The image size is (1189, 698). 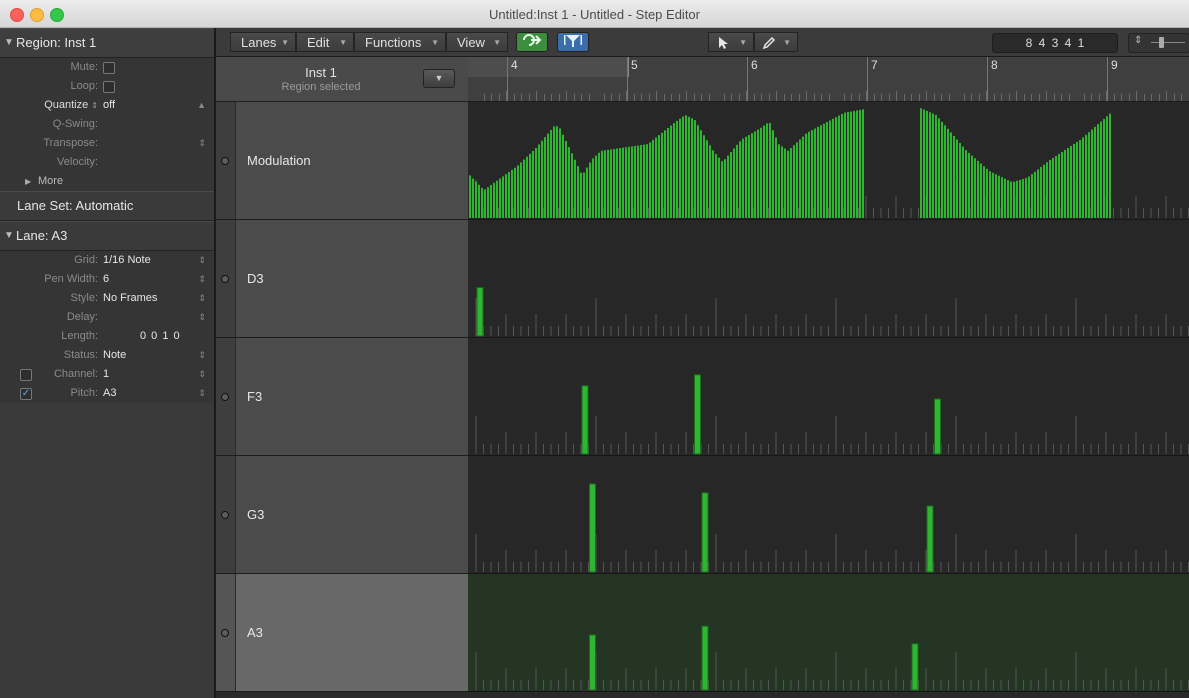 What do you see at coordinates (107, 355) in the screenshot?
I see `status-row: Status: Note ⇕` at bounding box center [107, 355].